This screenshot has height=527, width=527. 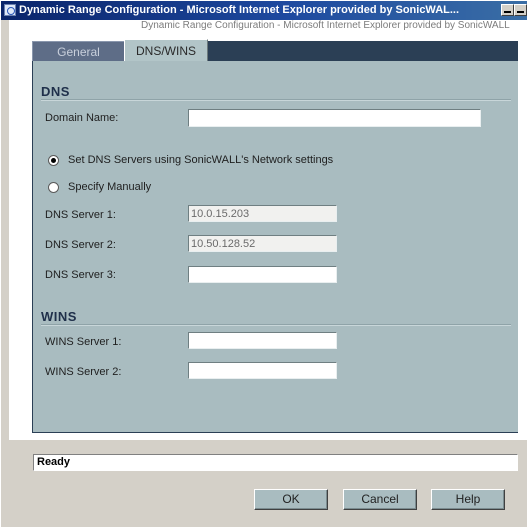 I want to click on wins-divider, so click(x=276, y=325).